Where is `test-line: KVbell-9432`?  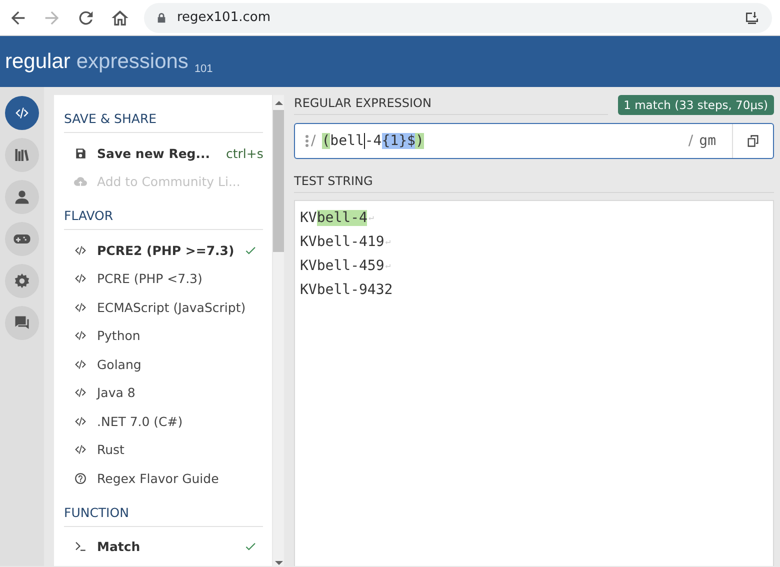 test-line: KVbell-9432 is located at coordinates (346, 290).